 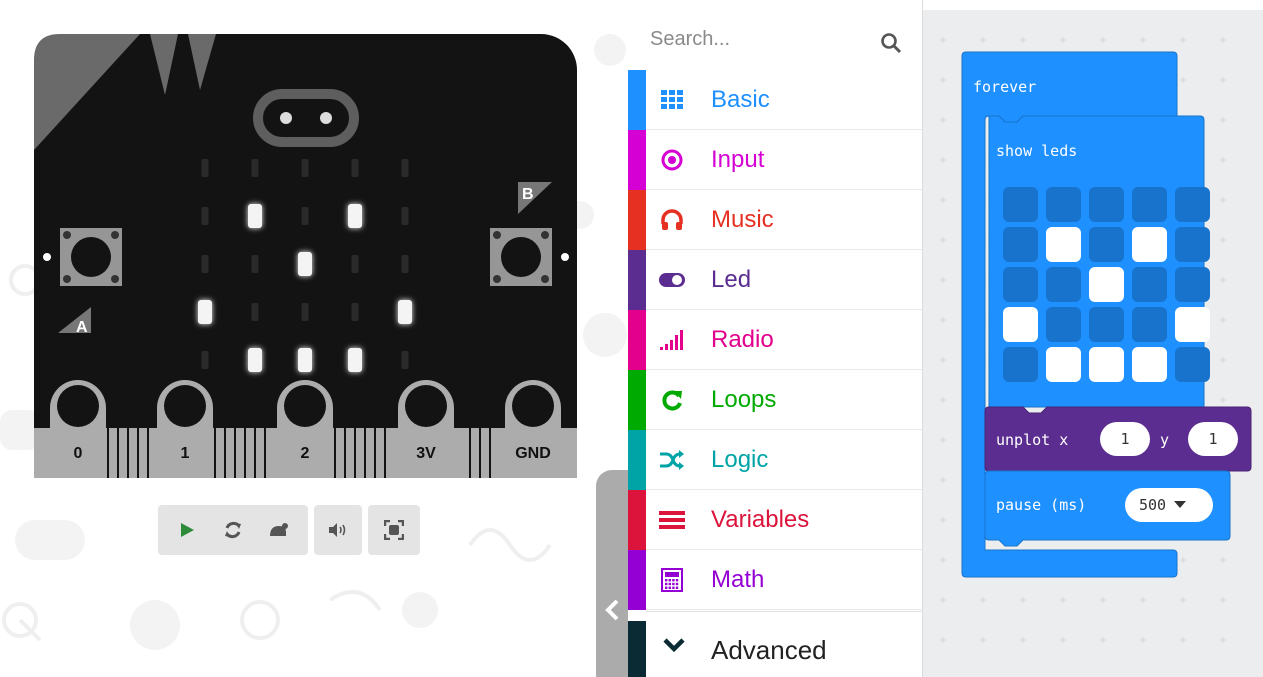 I want to click on collapse-simulator-tab, so click(x=612, y=573).